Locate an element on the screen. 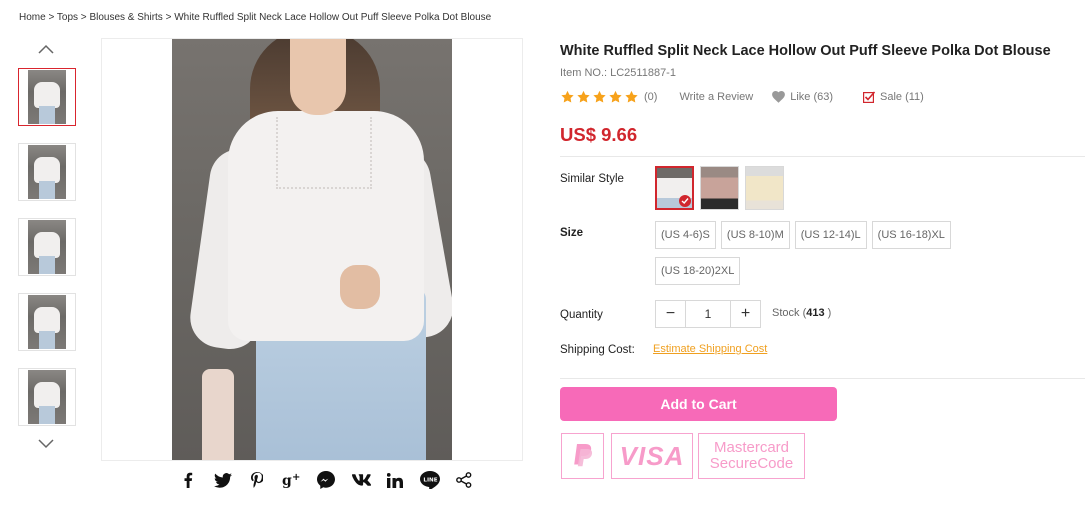 The image size is (1085, 506). chevron-down-icon is located at coordinates (46, 444).